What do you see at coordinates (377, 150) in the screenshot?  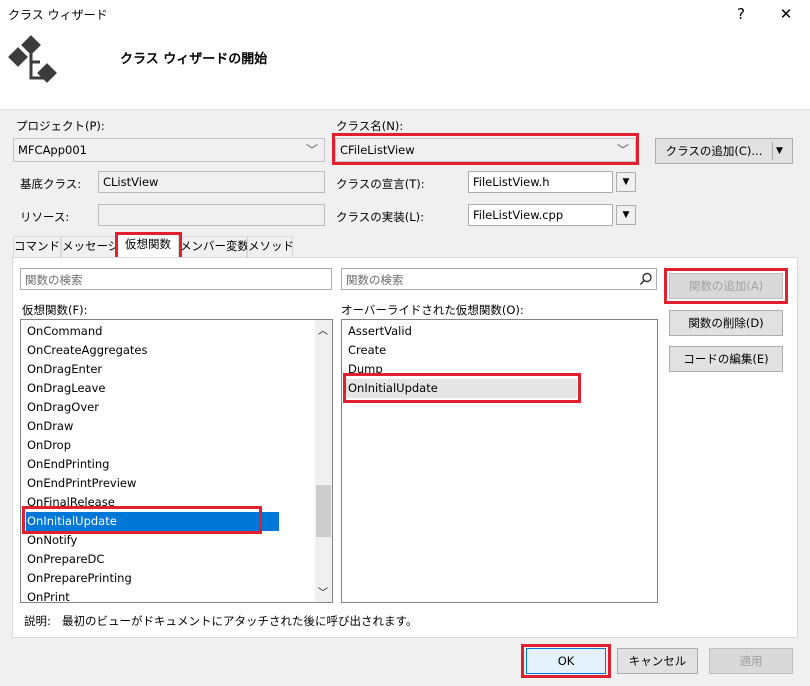 I see `classname-value: CFileListView` at bounding box center [377, 150].